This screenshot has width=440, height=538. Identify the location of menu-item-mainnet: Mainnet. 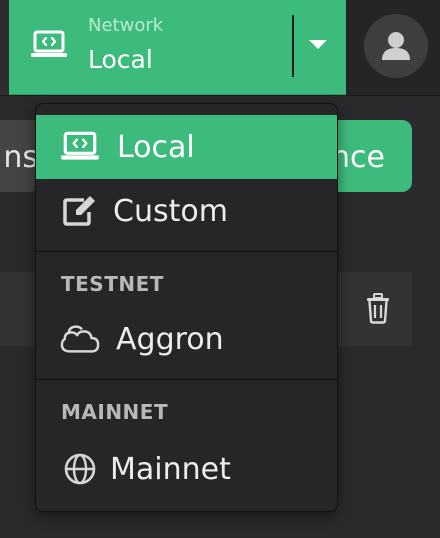
(186, 469).